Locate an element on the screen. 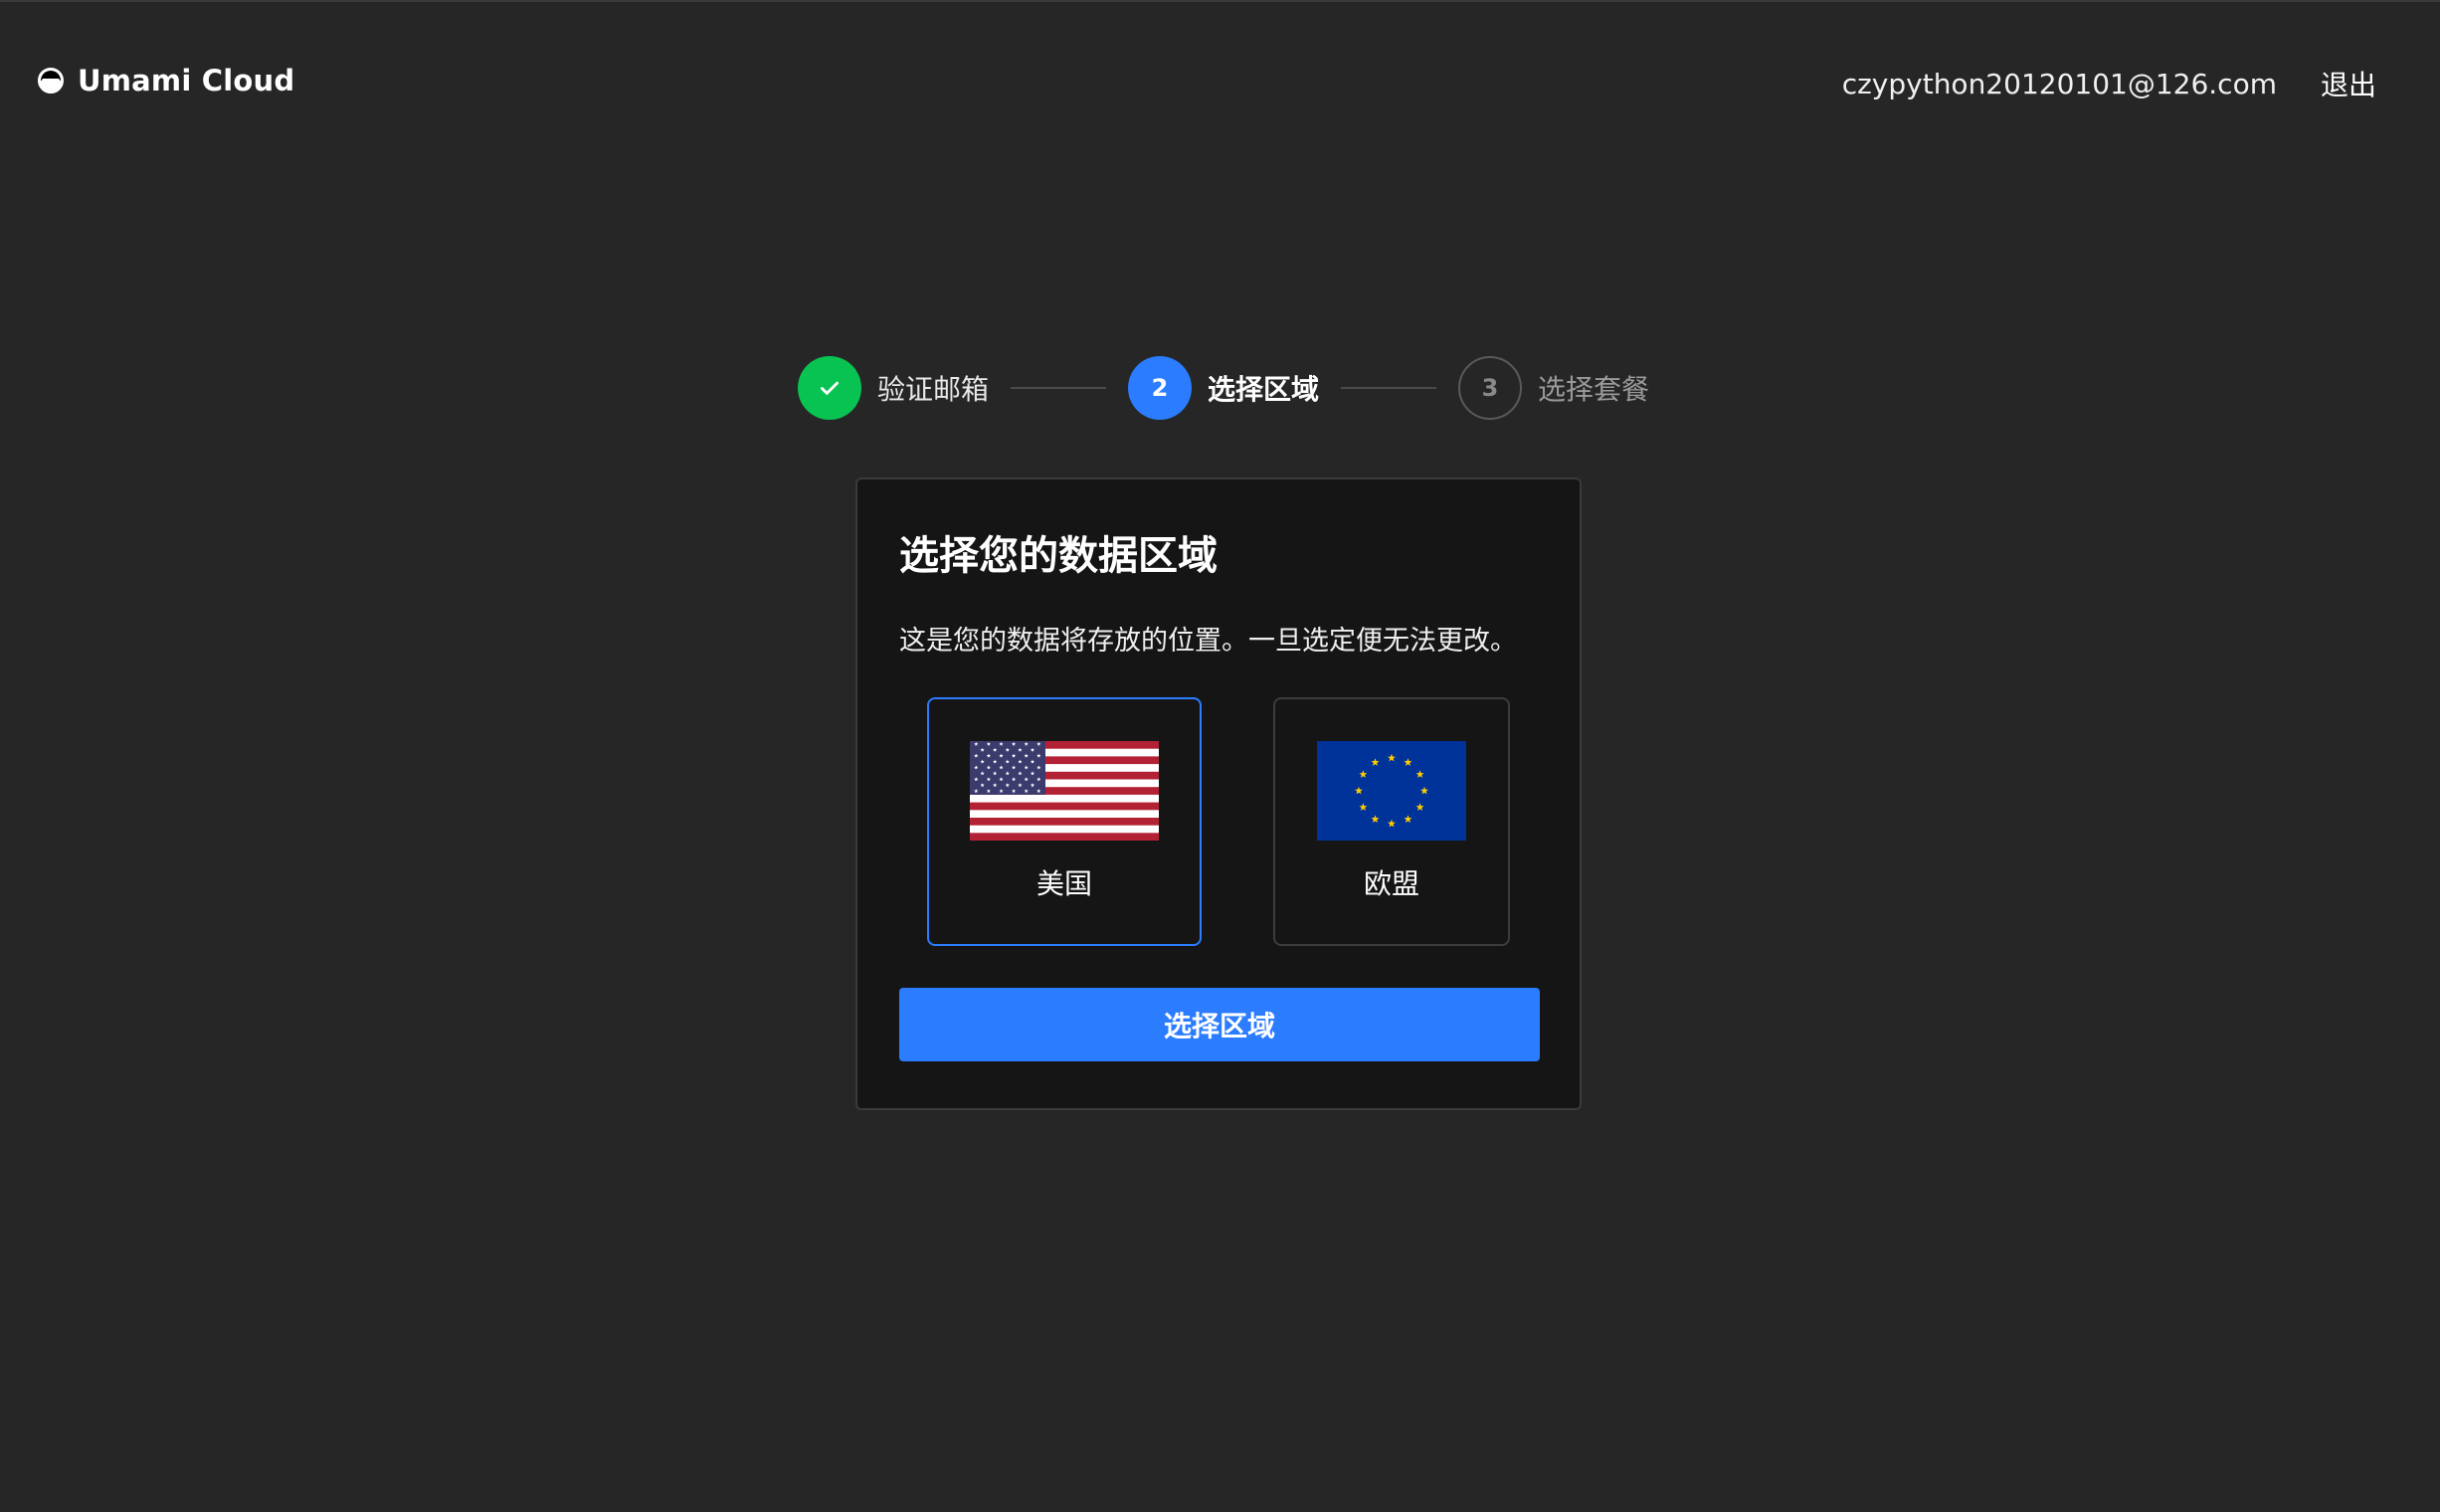  us-flag-icon is located at coordinates (1064, 791).